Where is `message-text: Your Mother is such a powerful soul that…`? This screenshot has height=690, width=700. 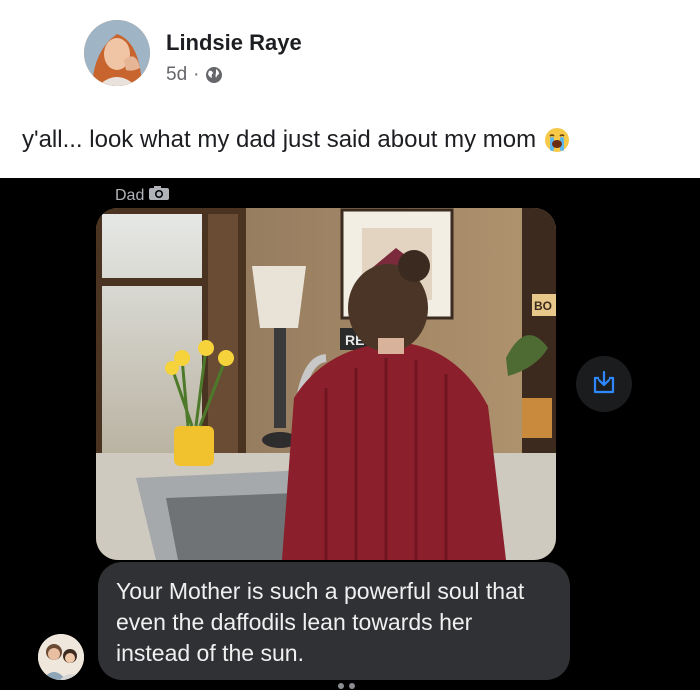 message-text: Your Mother is such a powerful soul that… is located at coordinates (320, 622).